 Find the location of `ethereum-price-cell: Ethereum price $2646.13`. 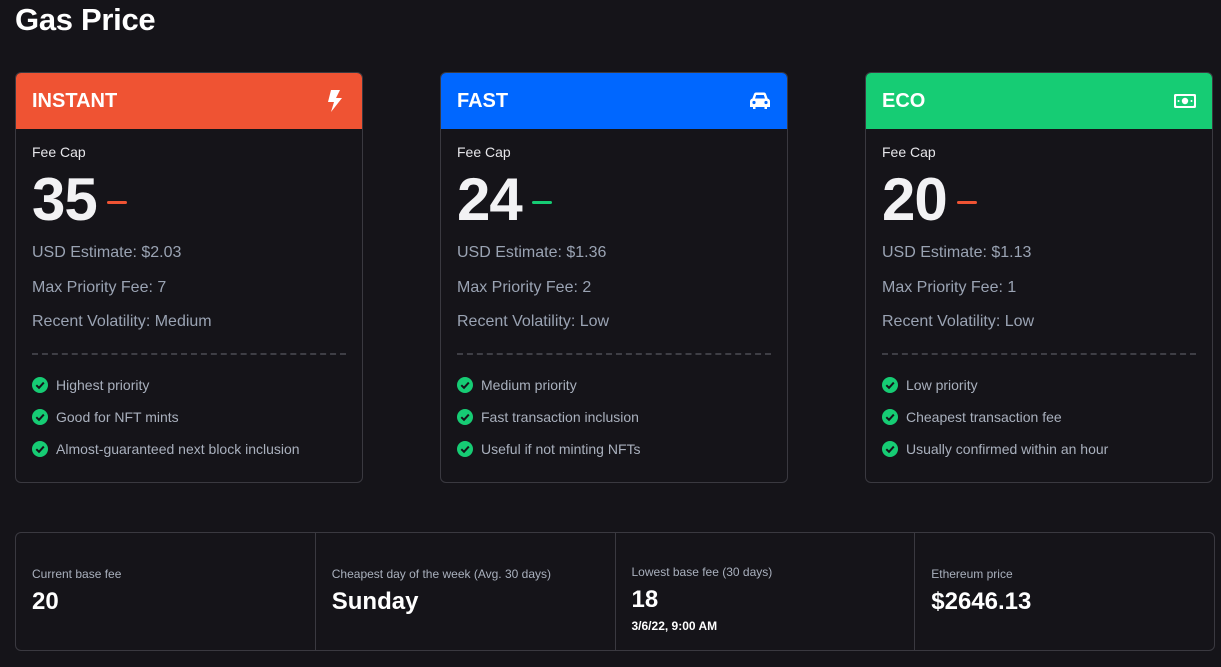

ethereum-price-cell: Ethereum price $2646.13 is located at coordinates (1064, 591).